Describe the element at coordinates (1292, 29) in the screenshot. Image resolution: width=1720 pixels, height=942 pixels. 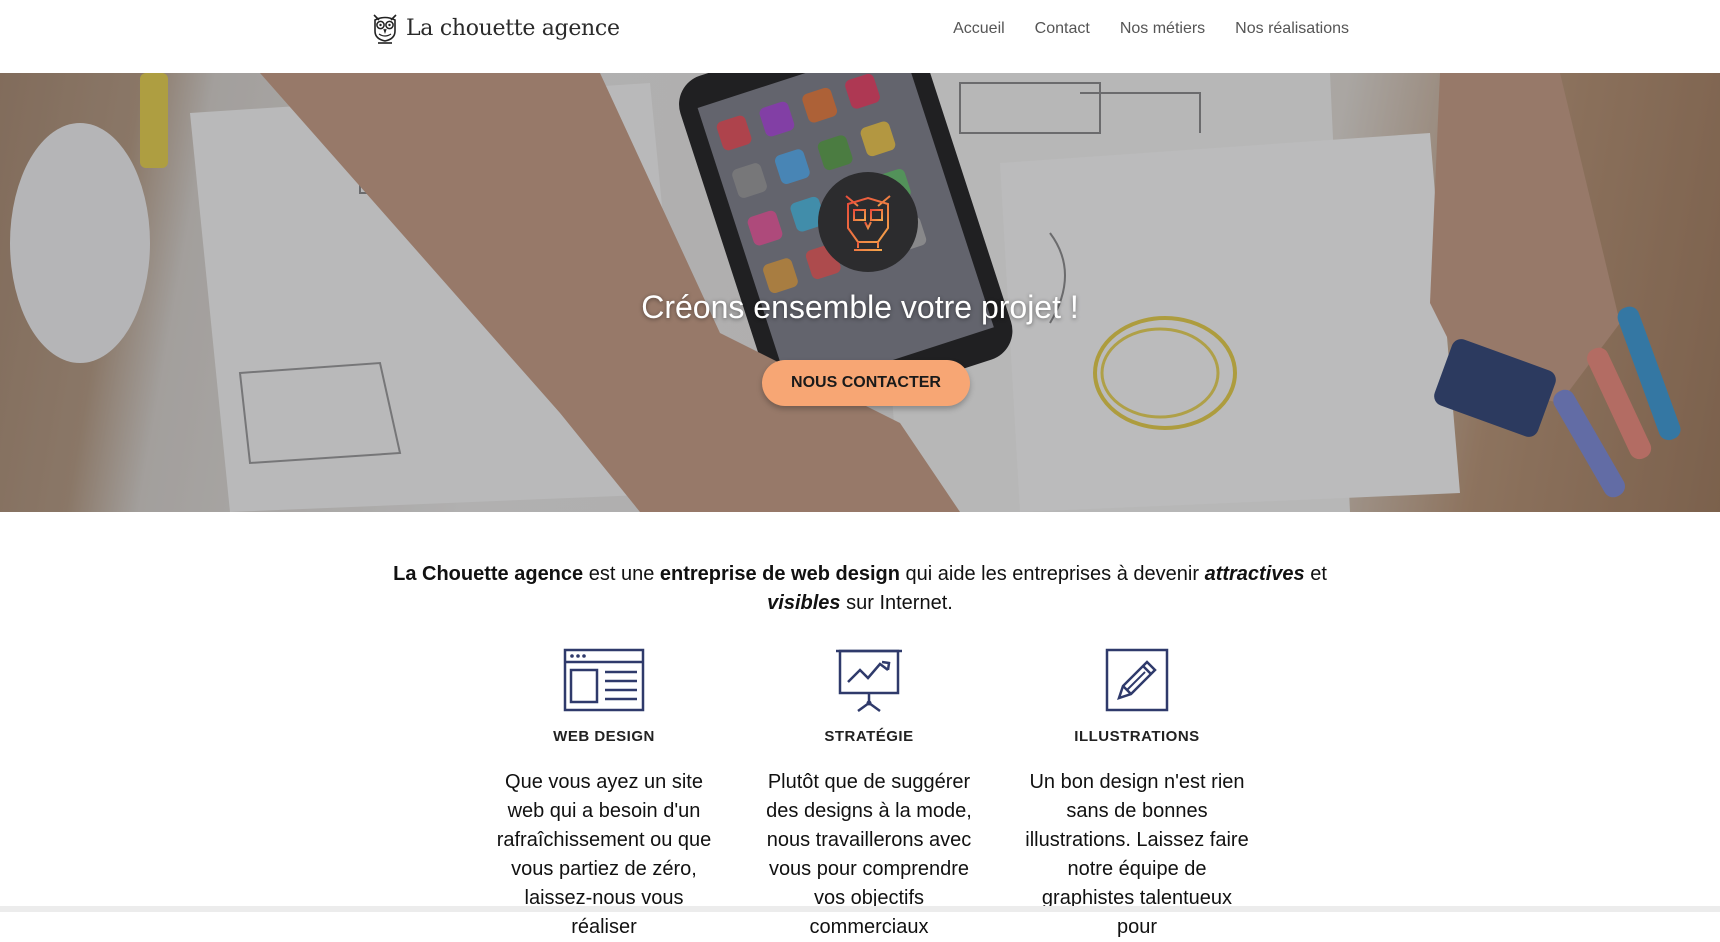
I see `nav-link-nos-realisations: Nos réalisations` at that location.